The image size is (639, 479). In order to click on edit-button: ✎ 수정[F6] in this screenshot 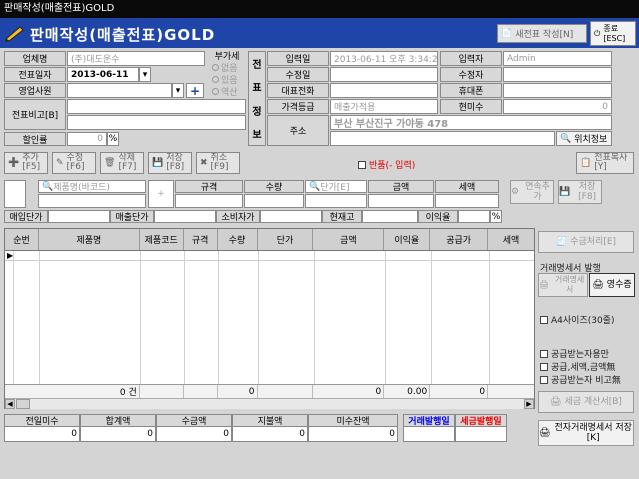, I will do `click(74, 163)`.